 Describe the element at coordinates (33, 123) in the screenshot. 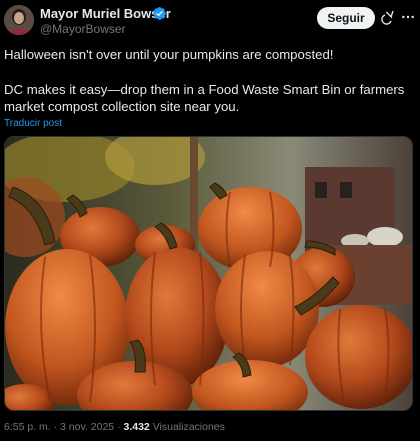

I see `translate-post-link: Traducir post` at that location.